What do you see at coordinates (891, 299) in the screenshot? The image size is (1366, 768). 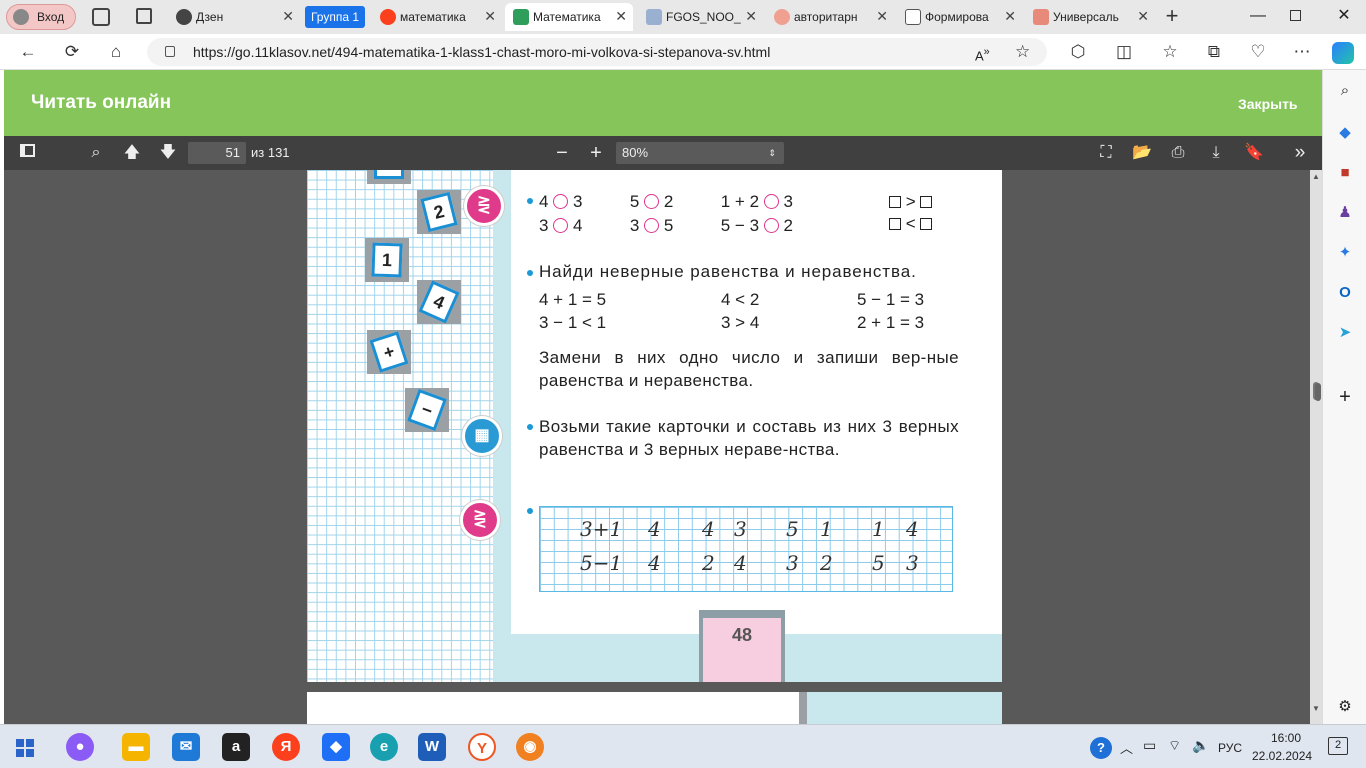 I see `equation: 5 − 1 = 3` at bounding box center [891, 299].